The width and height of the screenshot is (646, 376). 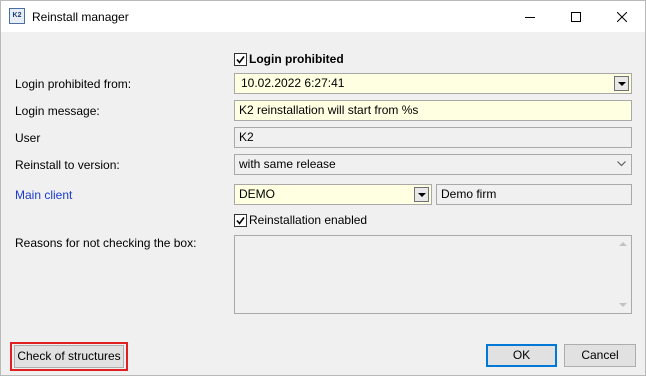 What do you see at coordinates (293, 83) in the screenshot?
I see `login-prohibited-from-value: 10.02.2022 6:27:41` at bounding box center [293, 83].